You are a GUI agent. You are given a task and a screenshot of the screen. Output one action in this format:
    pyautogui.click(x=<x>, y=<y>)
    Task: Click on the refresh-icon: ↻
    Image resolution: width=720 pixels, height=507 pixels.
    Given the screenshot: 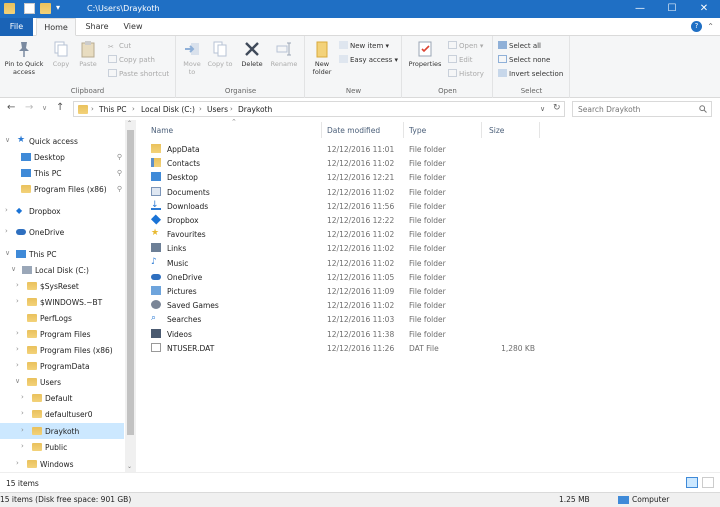 What is the action you would take?
    pyautogui.click(x=557, y=108)
    